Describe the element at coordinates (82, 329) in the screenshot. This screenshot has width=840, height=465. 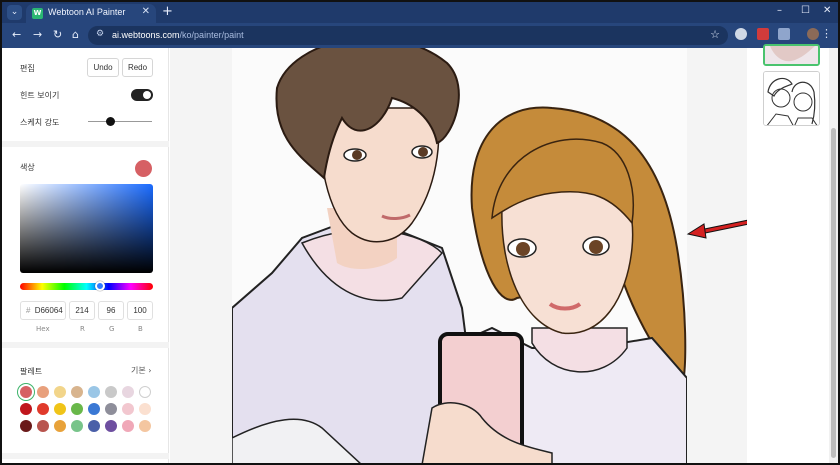
I see `r-caption: R` at that location.